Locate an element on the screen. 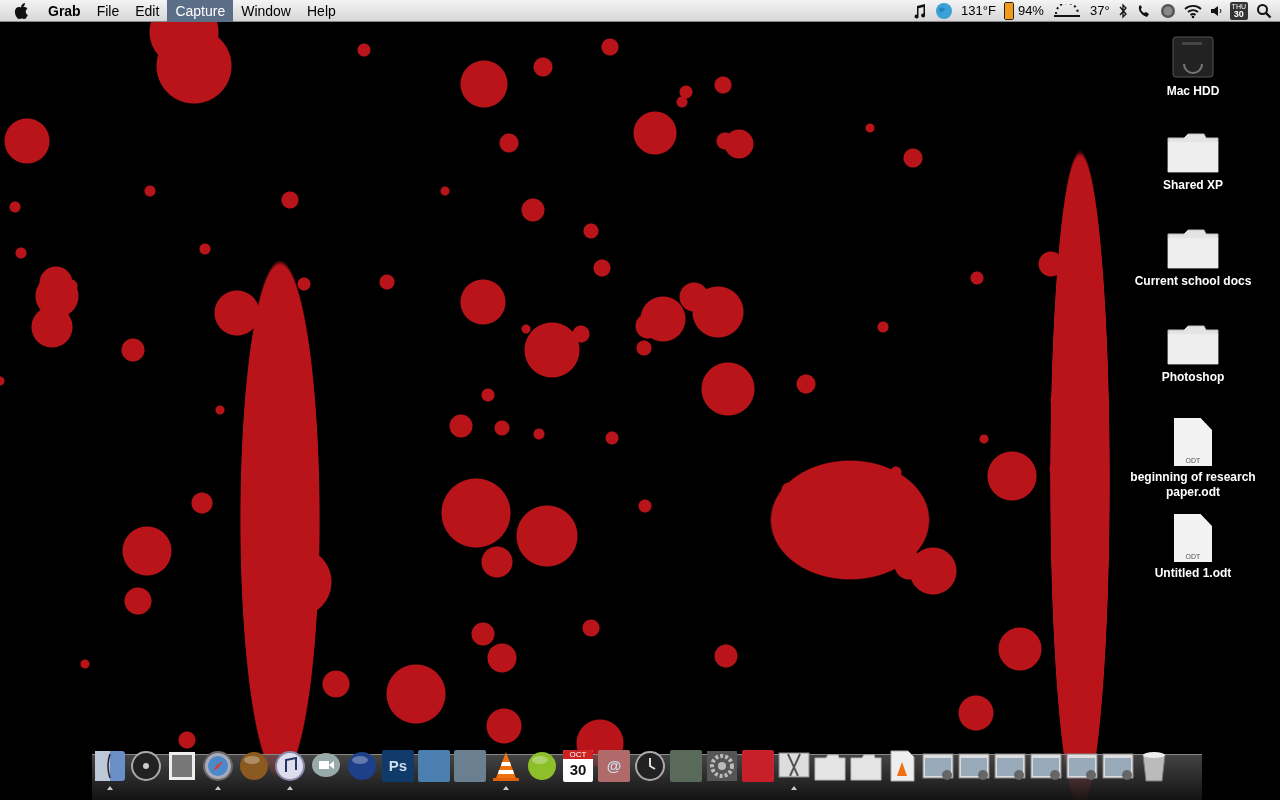 This screenshot has width=1280, height=800. battery-icon is located at coordinates (1008, 10).